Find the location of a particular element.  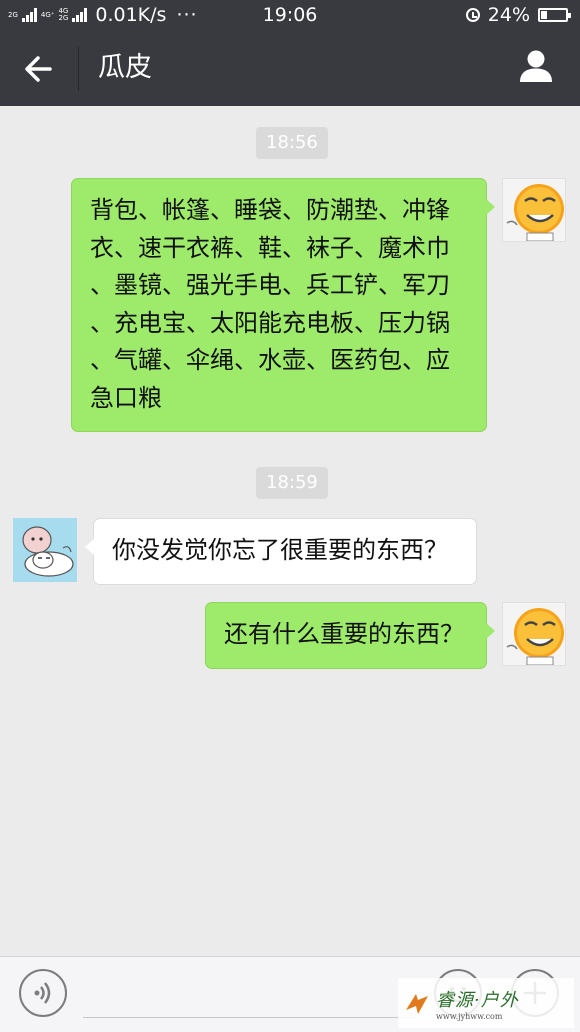

brand-logo-icon is located at coordinates (417, 1004).